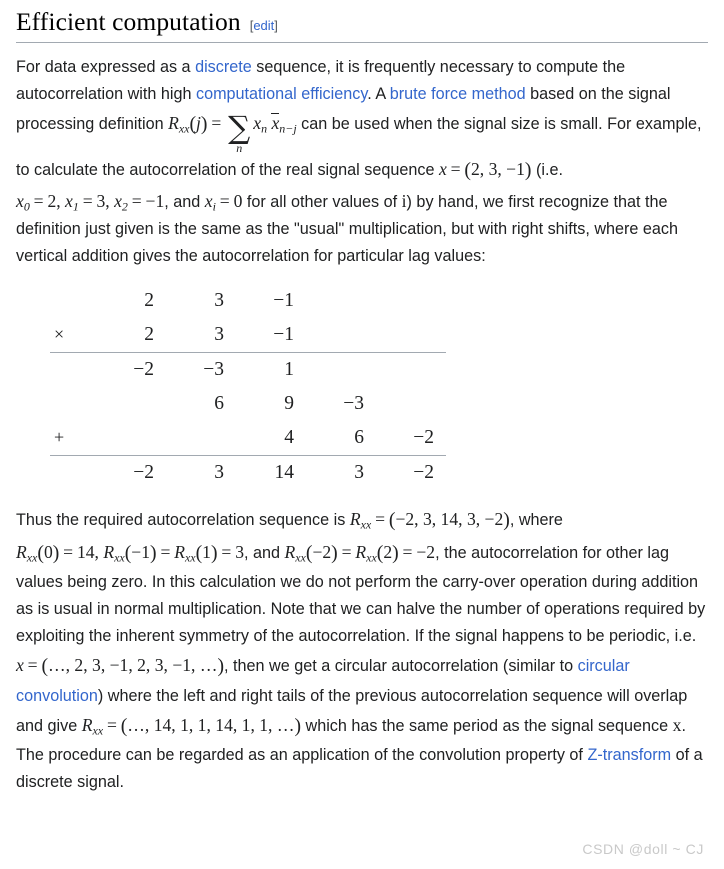  I want to click on text-run: for all other values of, so click(322, 201).